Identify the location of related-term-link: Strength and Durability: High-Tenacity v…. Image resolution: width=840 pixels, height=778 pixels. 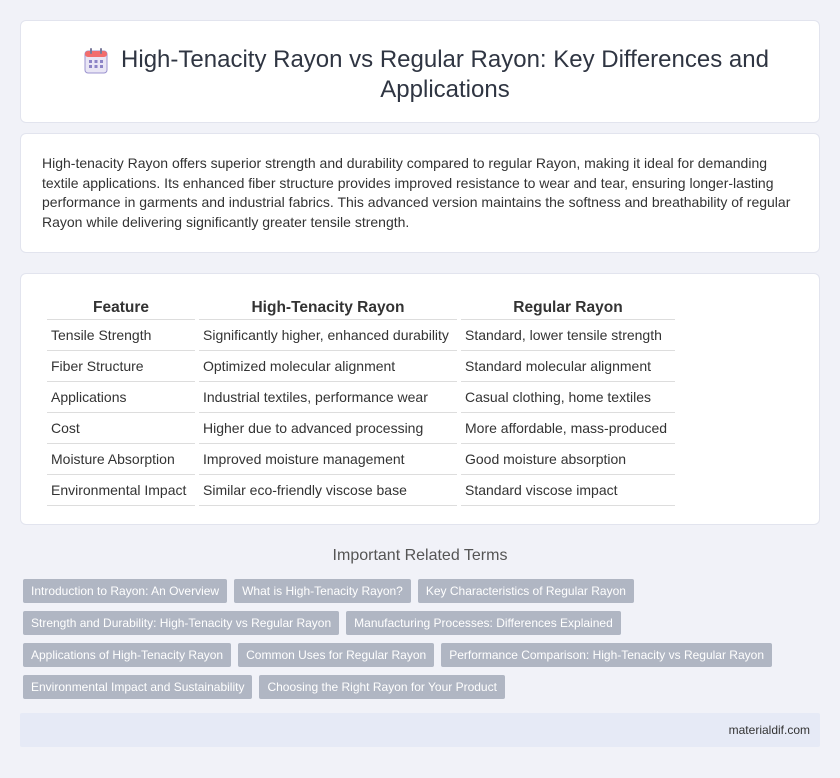
(181, 623).